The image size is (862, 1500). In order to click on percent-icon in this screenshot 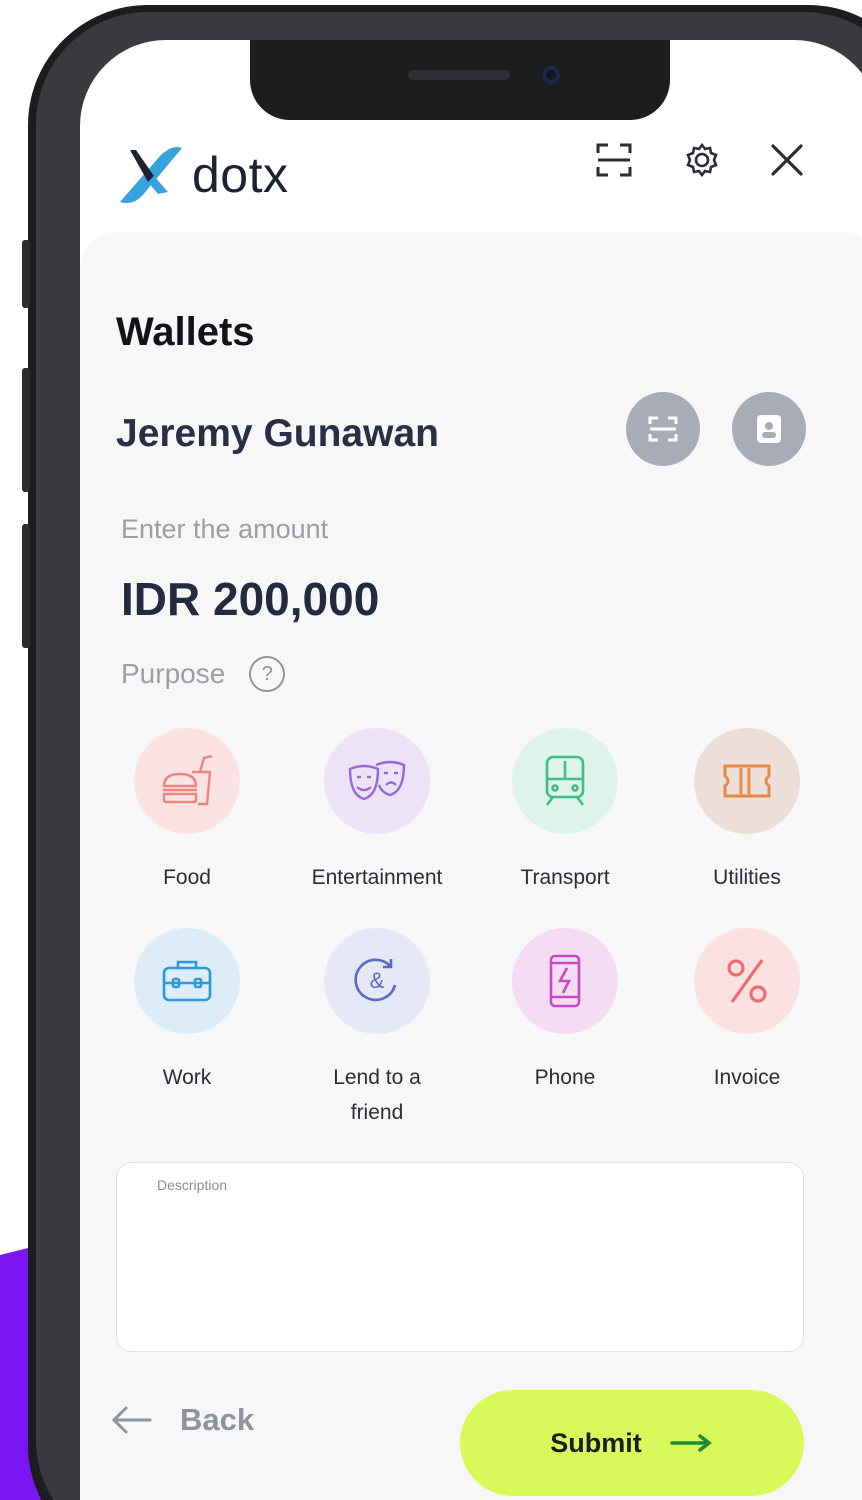, I will do `click(747, 981)`.